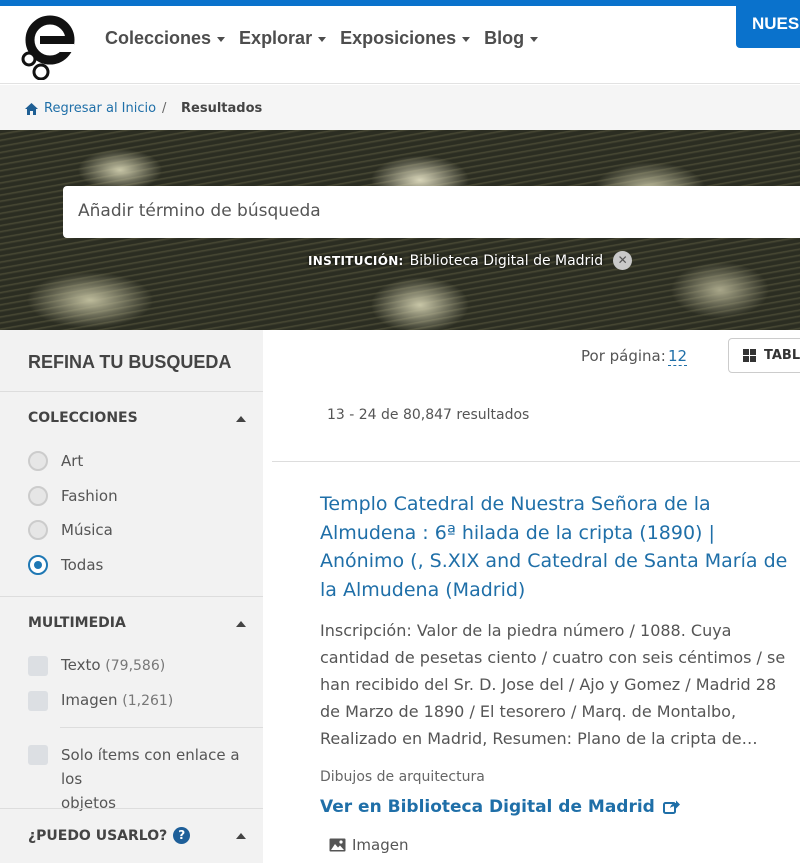  Describe the element at coordinates (678, 356) in the screenshot. I see `per-page-select: 12` at that location.